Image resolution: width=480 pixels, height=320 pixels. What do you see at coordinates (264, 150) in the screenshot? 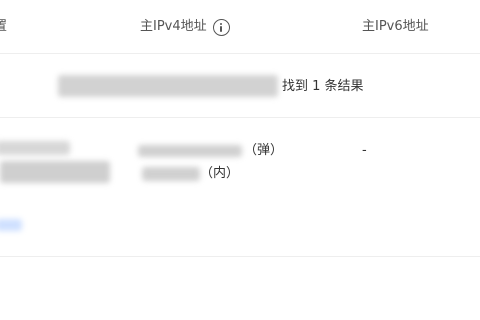
I see `ipv4-public-tag: （弹）` at bounding box center [264, 150].